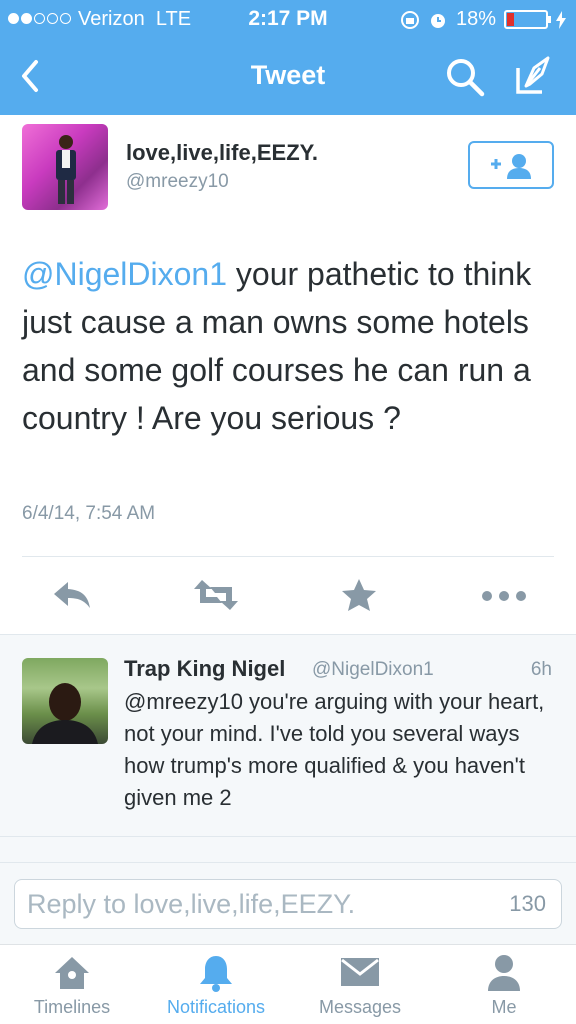 This screenshot has height=1024, width=576. What do you see at coordinates (124, 274) in the screenshot?
I see `mention-link: @NigelDixon1` at bounding box center [124, 274].